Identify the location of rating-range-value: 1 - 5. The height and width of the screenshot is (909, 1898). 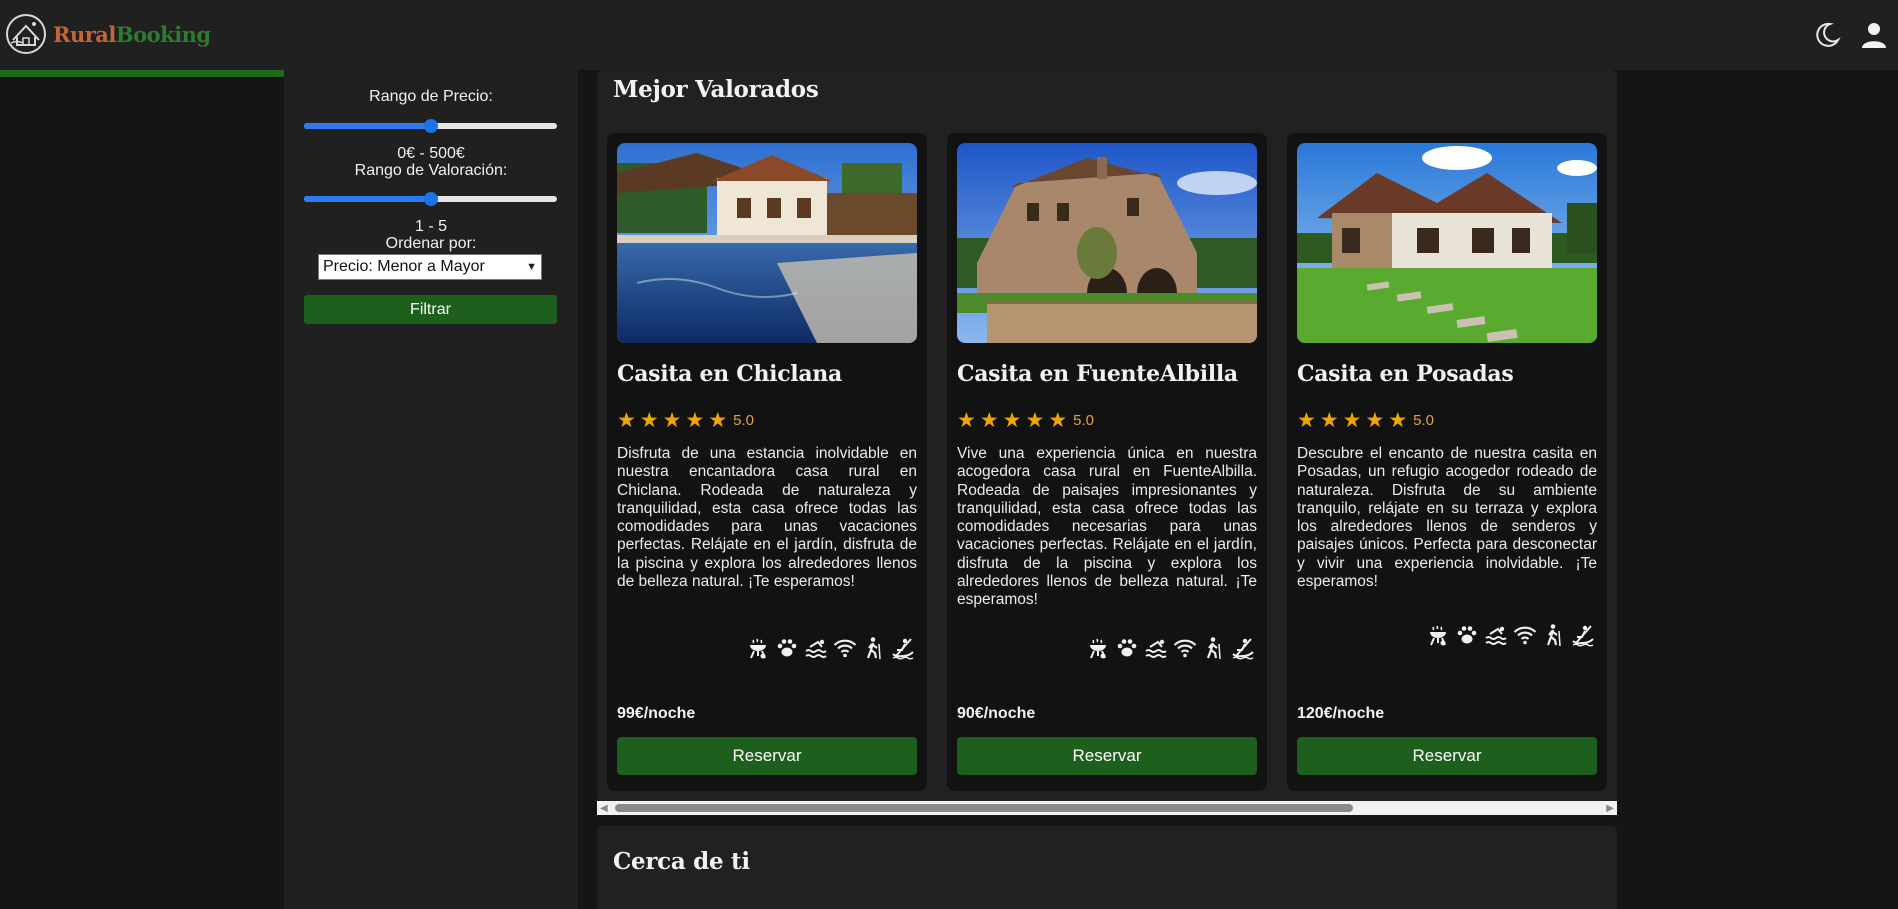
(430, 226).